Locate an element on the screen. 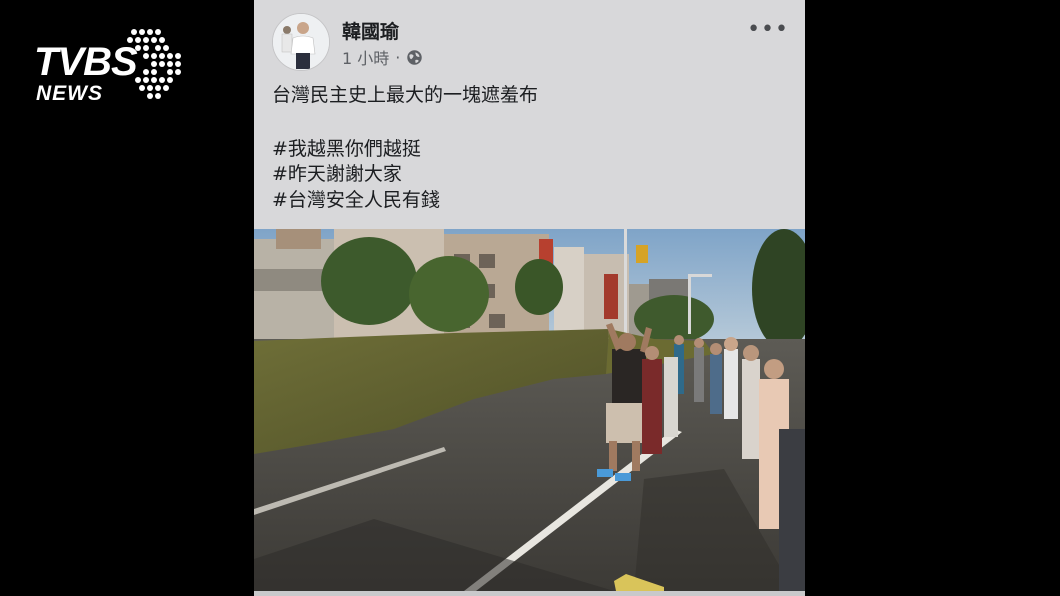  tvbs-news-logo: TVBS NEWS is located at coordinates (109, 69).